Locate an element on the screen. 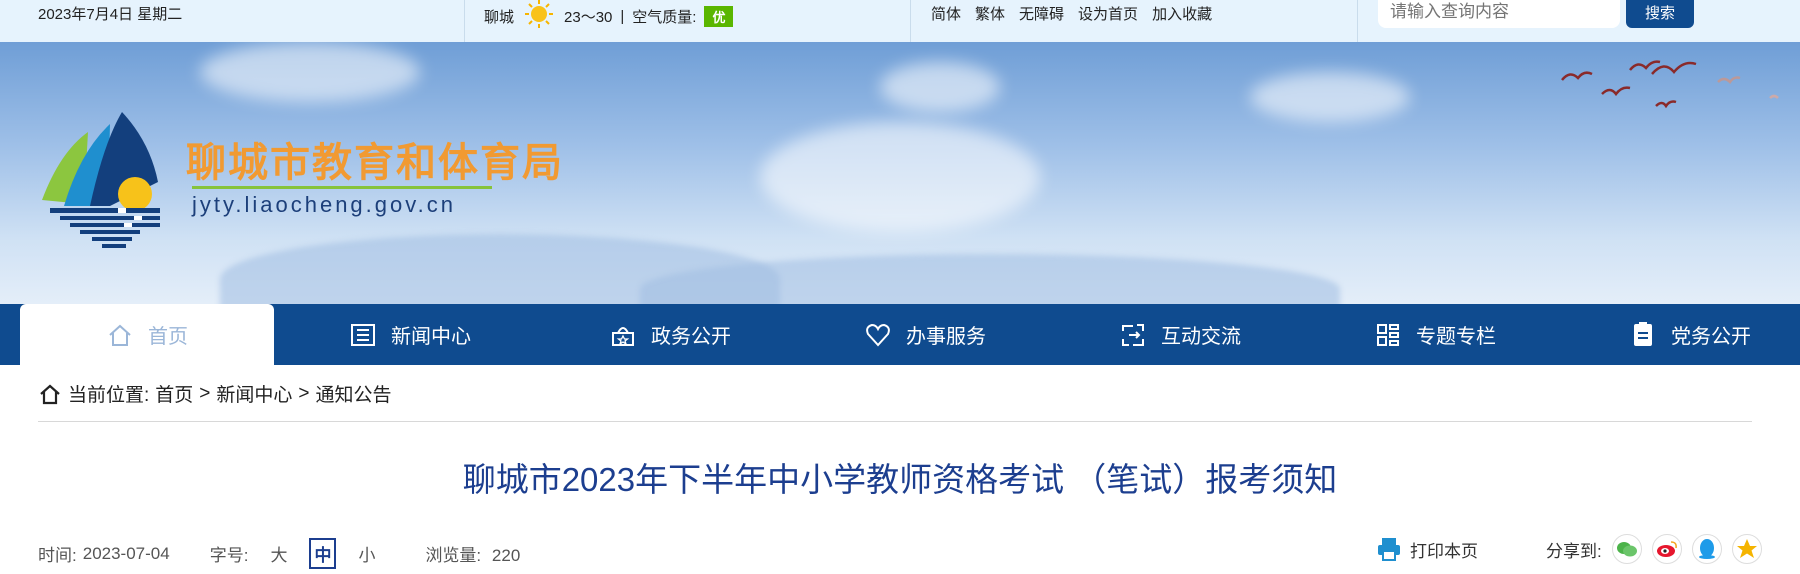  qq-share-icon is located at coordinates (1706, 549).